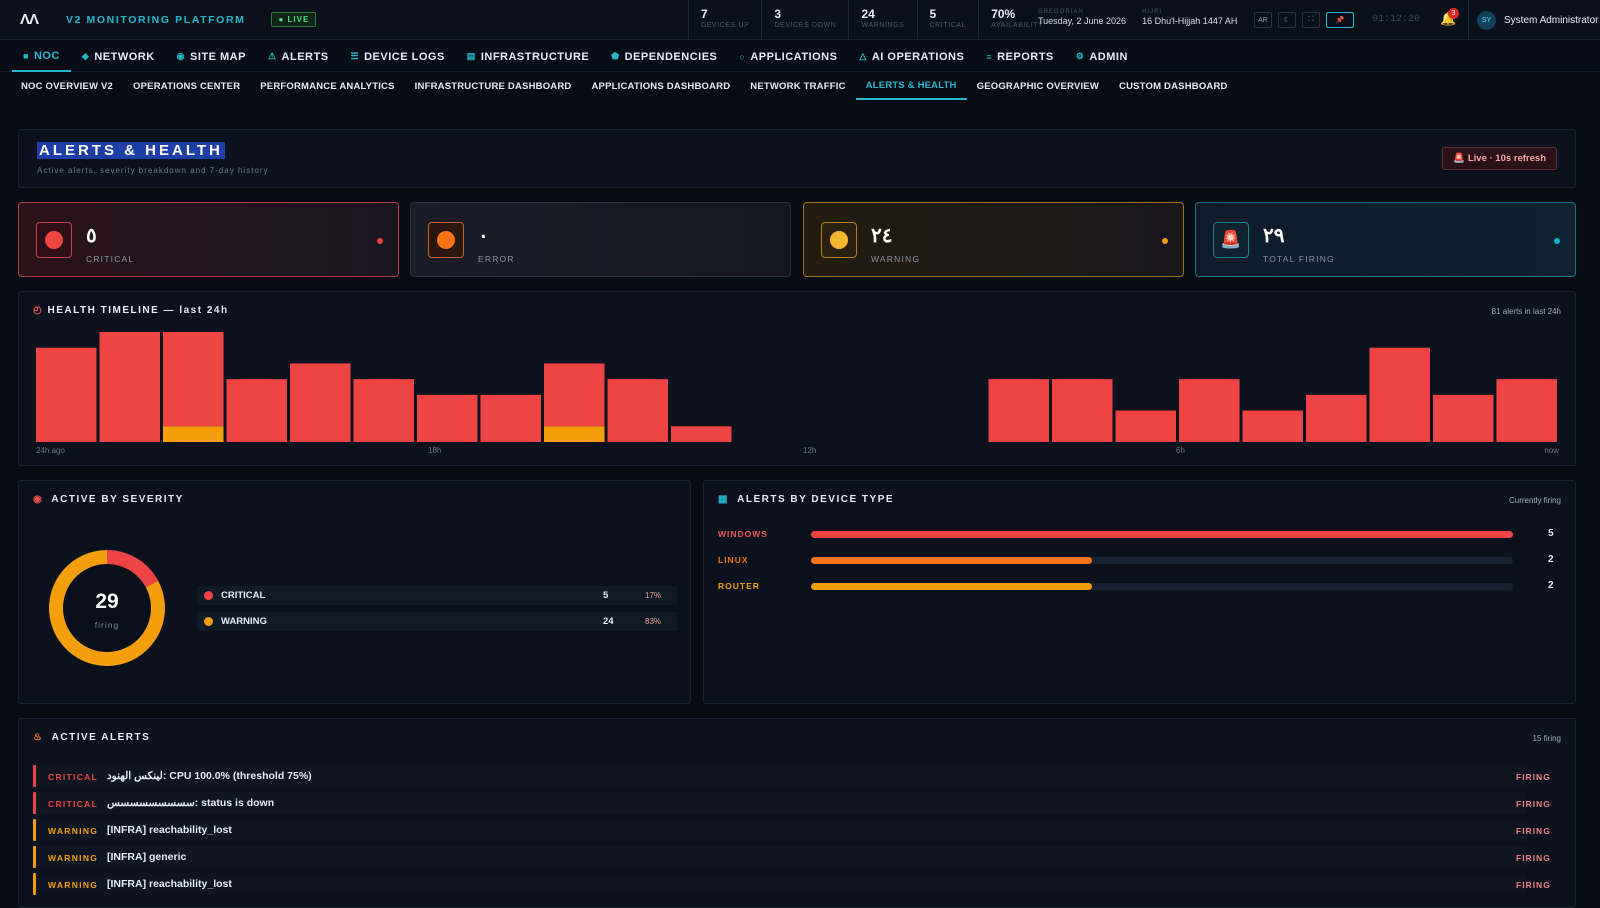  I want to click on tab-network-traffic: NETWORK TRAFFIC, so click(797, 86).